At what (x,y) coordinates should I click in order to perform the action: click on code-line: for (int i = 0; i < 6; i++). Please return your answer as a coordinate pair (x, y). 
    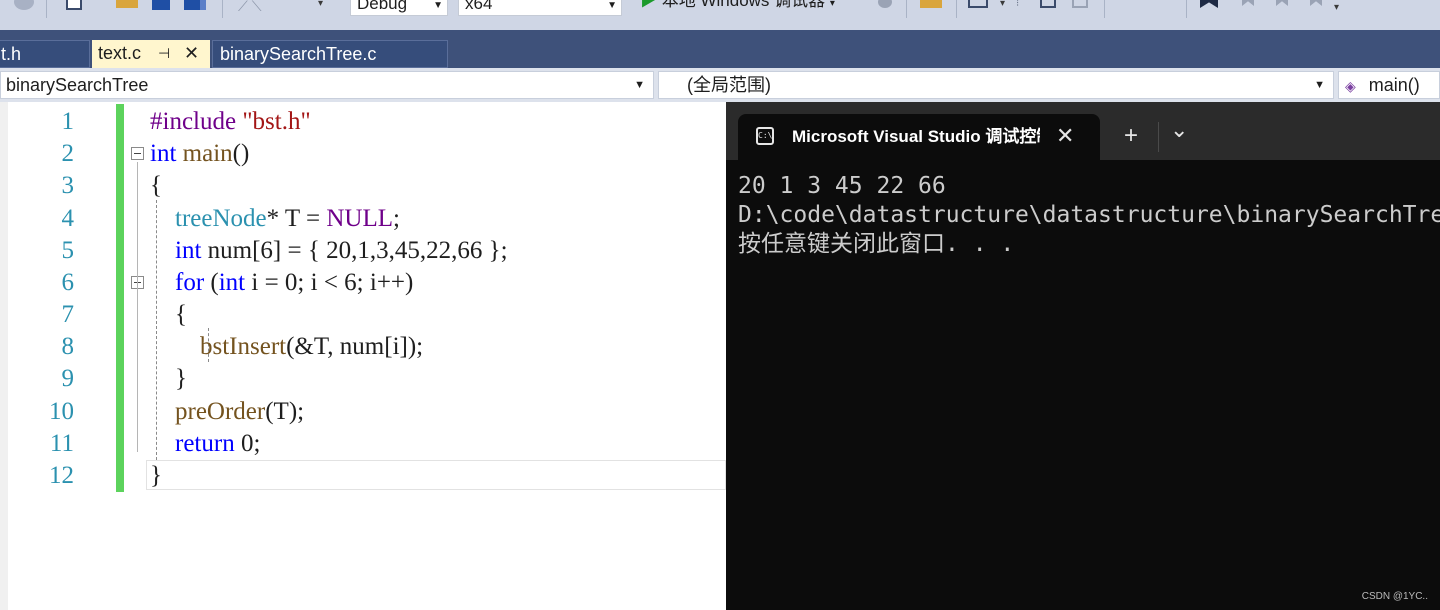
    Looking at the image, I should click on (294, 282).